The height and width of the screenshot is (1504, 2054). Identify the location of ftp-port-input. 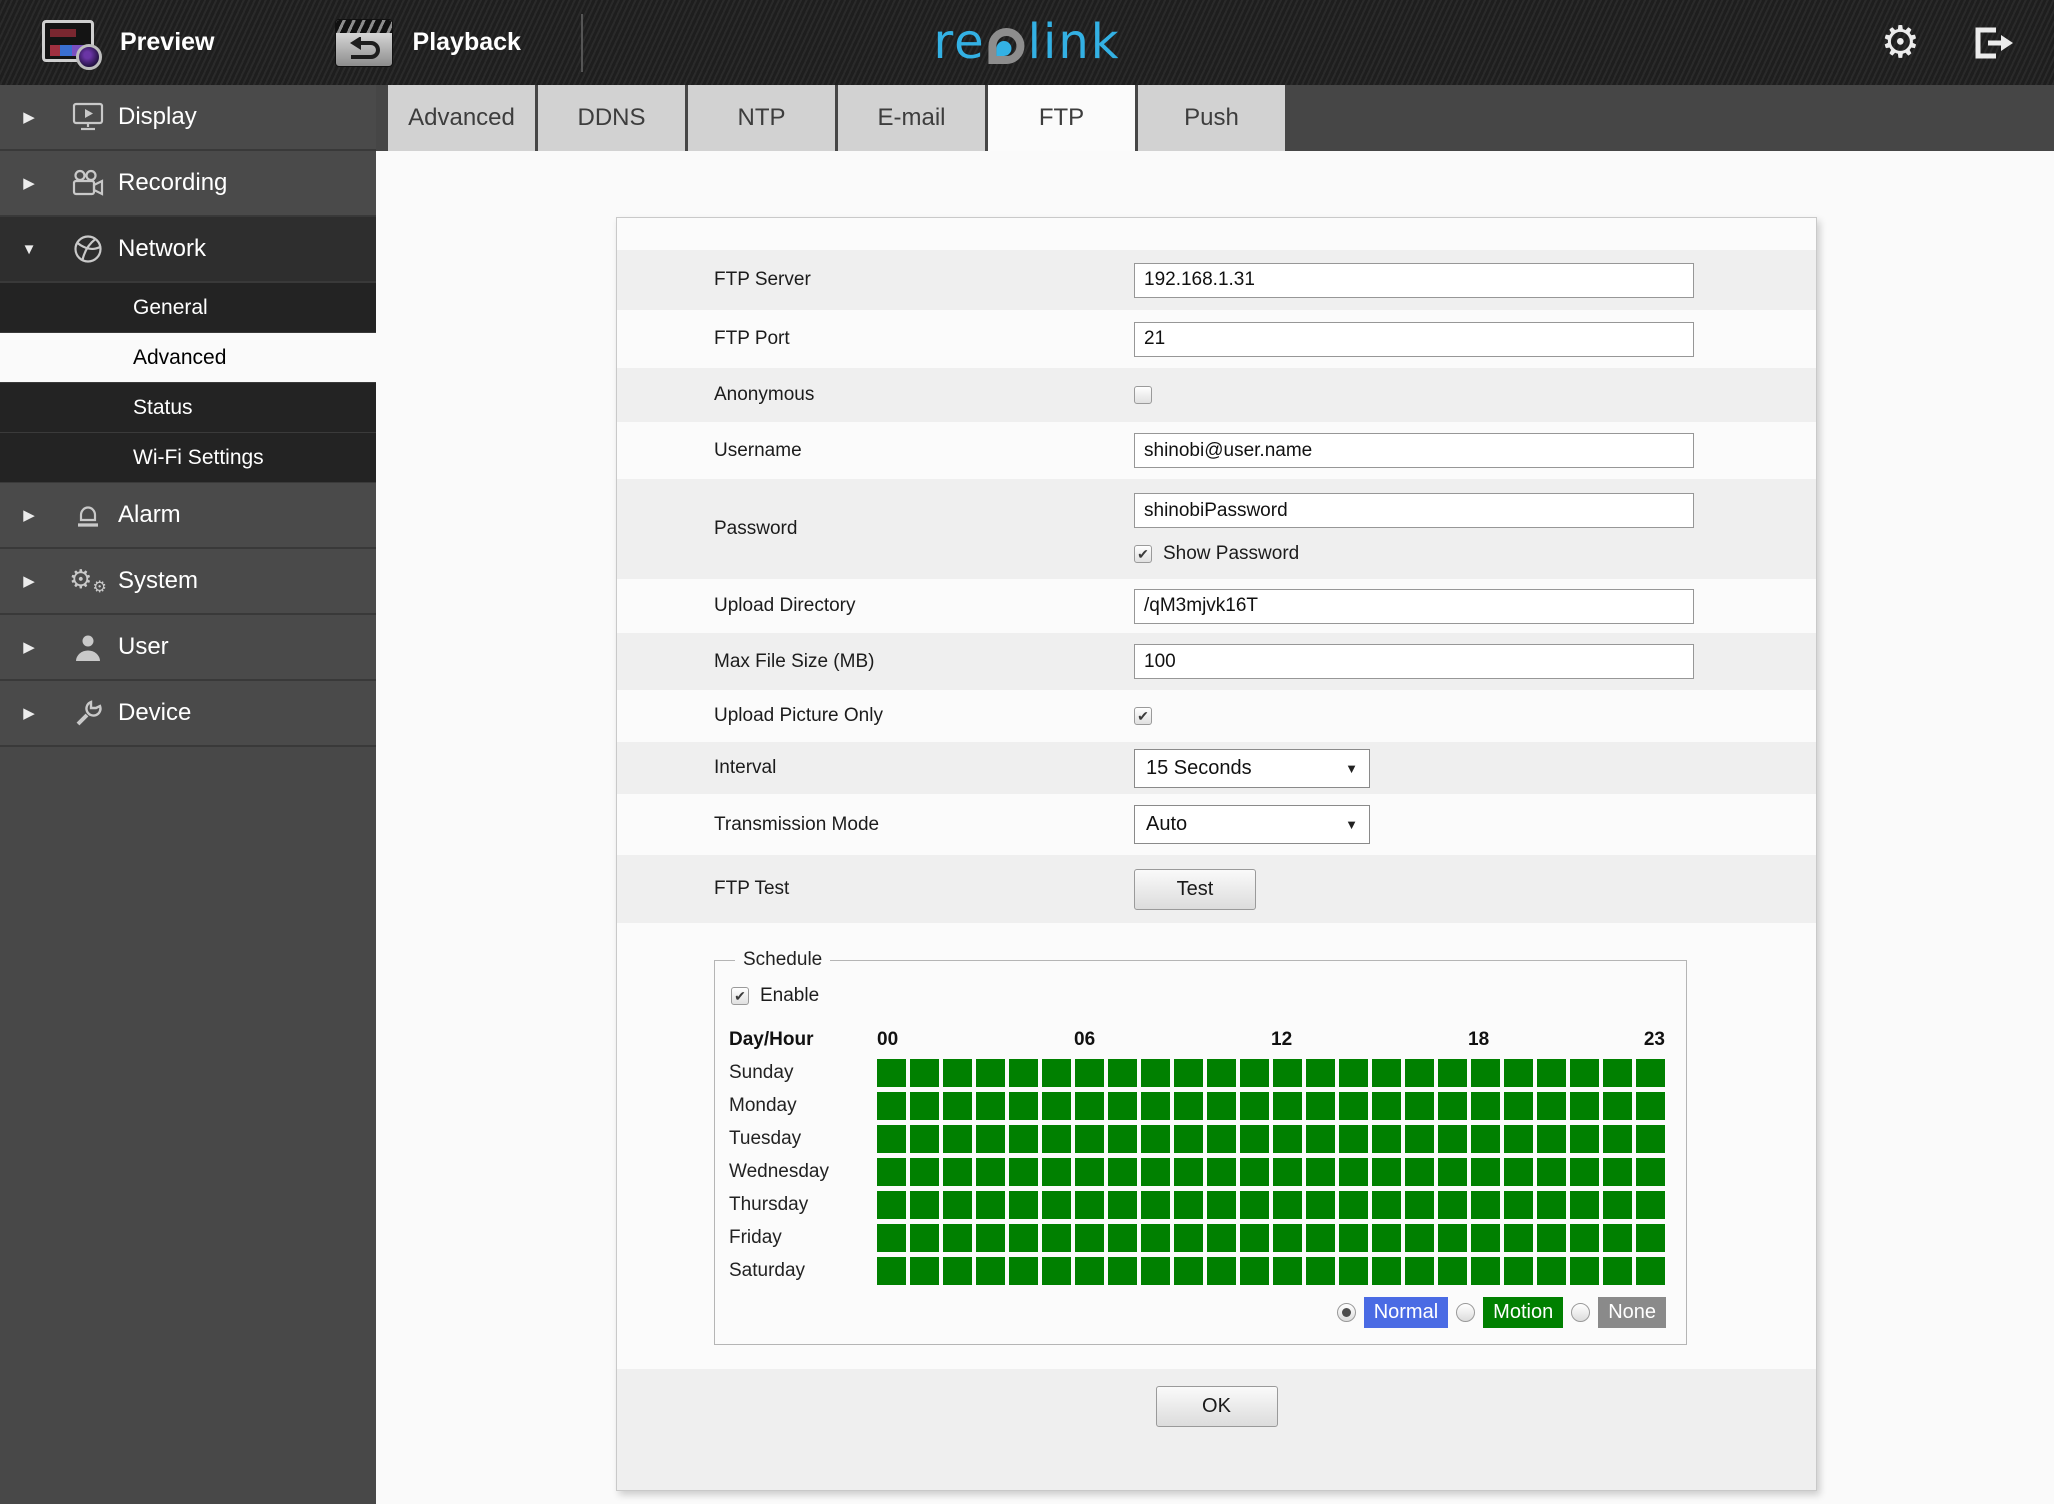
(1414, 339).